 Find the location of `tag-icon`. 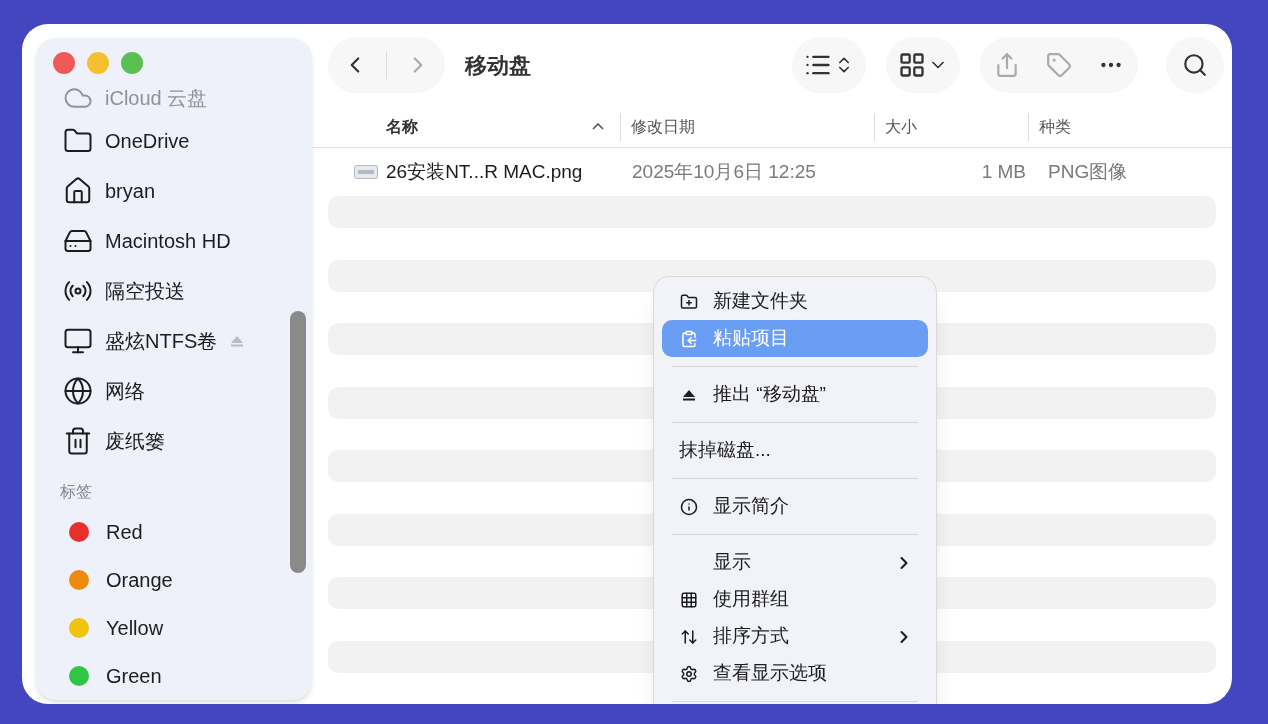

tag-icon is located at coordinates (1059, 65).